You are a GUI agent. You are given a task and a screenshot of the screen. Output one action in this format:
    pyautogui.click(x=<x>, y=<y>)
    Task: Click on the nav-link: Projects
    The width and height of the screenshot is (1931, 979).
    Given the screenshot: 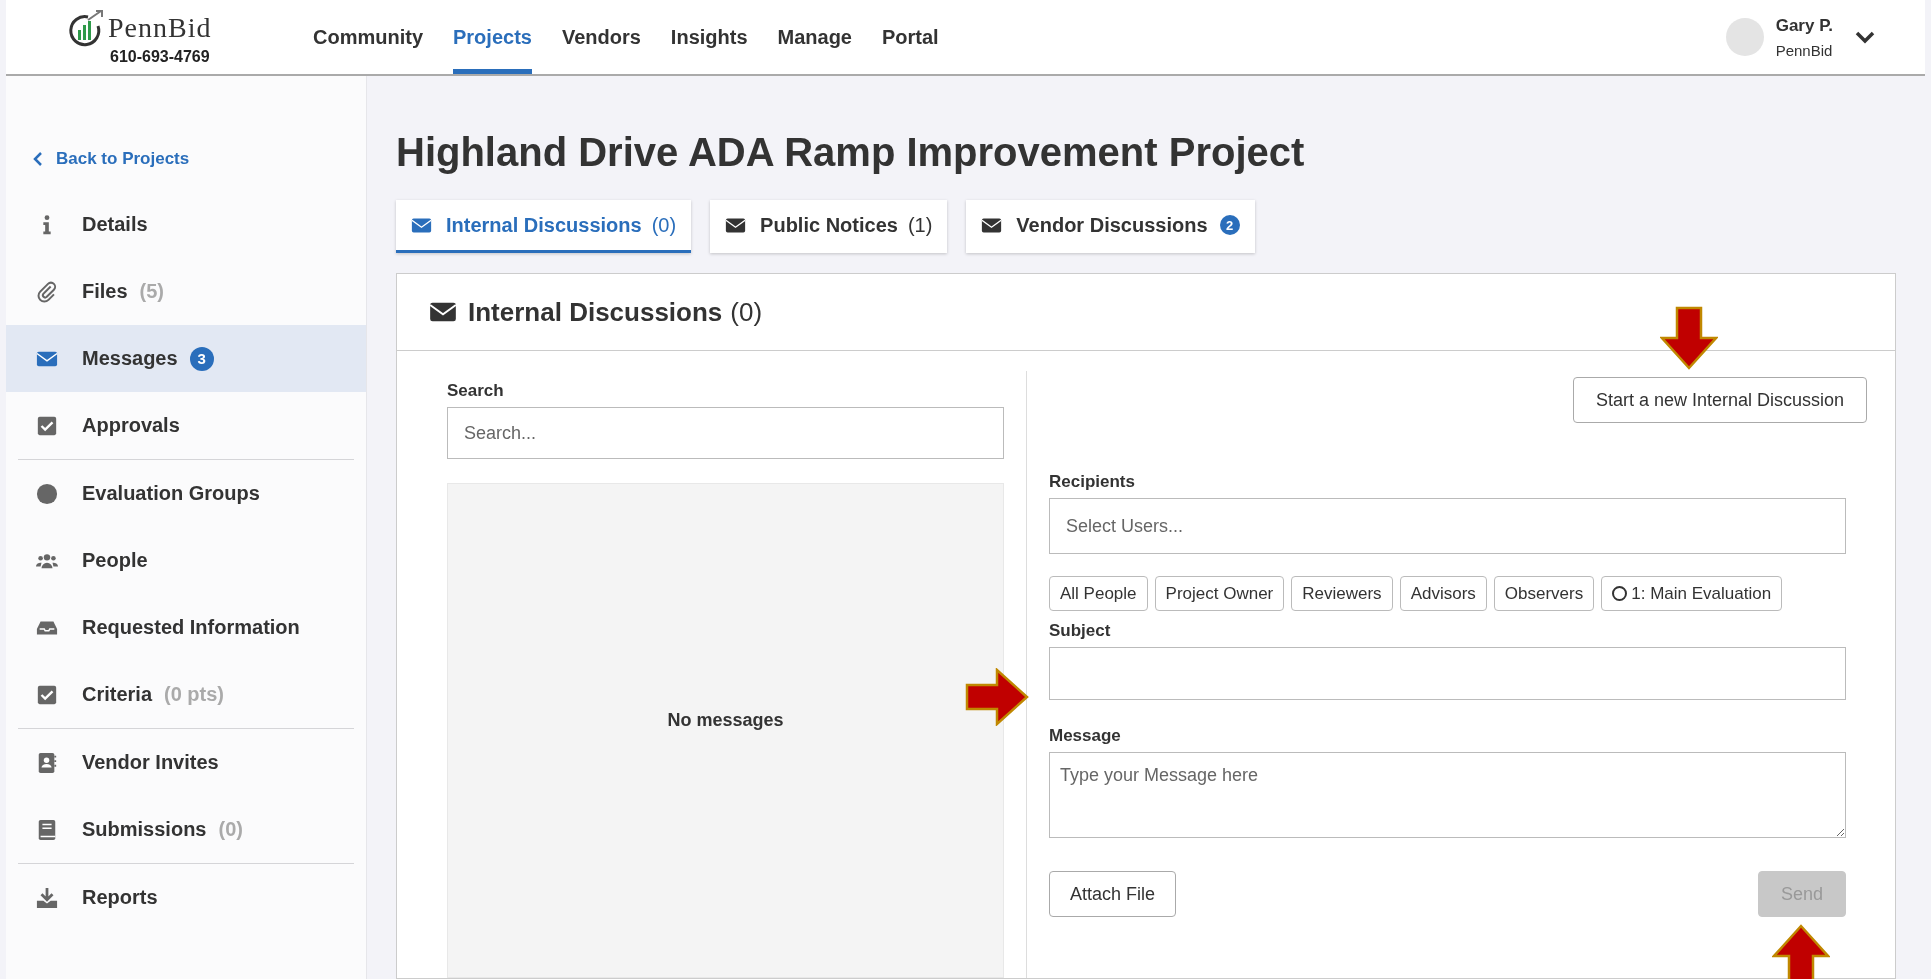 What is the action you would take?
    pyautogui.click(x=492, y=37)
    